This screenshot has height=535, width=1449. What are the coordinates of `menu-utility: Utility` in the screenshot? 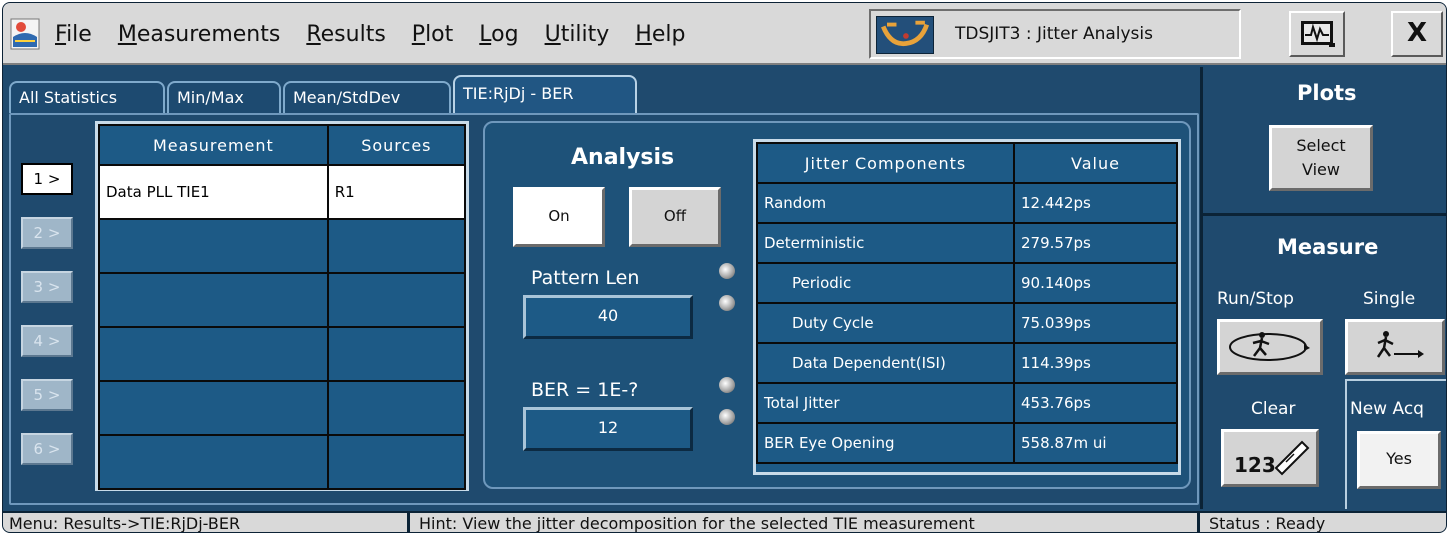 It's located at (577, 34).